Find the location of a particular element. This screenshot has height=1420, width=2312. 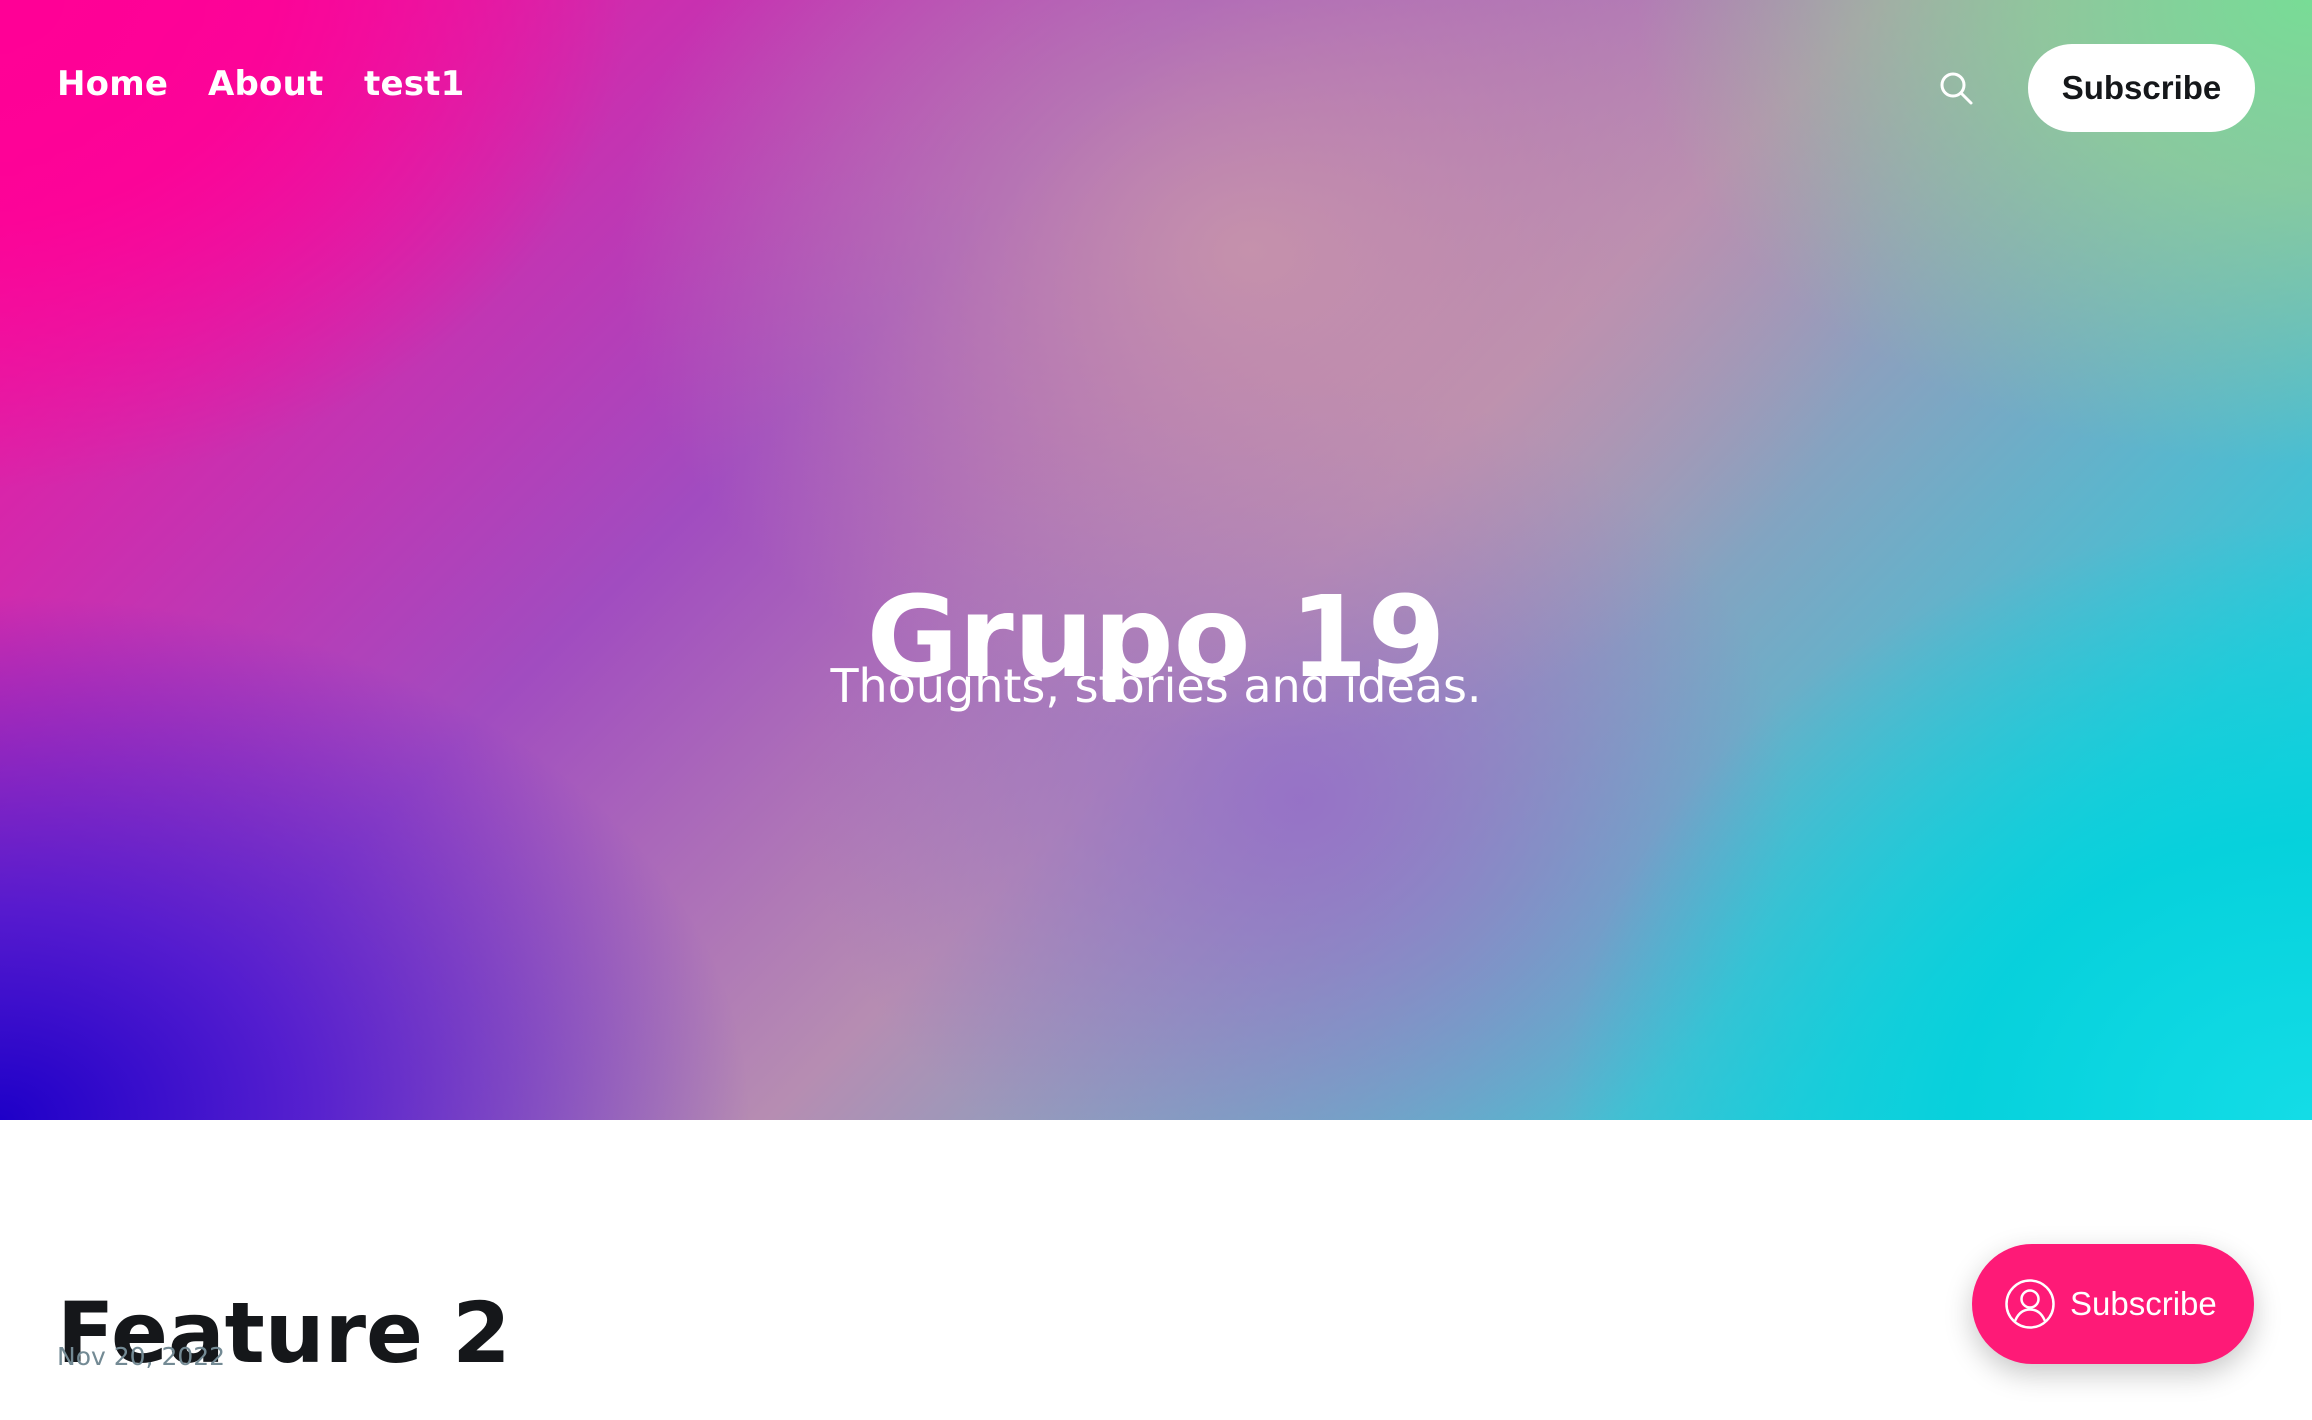

top-navigation: Home About test1 Subscribe is located at coordinates (1156, 87).